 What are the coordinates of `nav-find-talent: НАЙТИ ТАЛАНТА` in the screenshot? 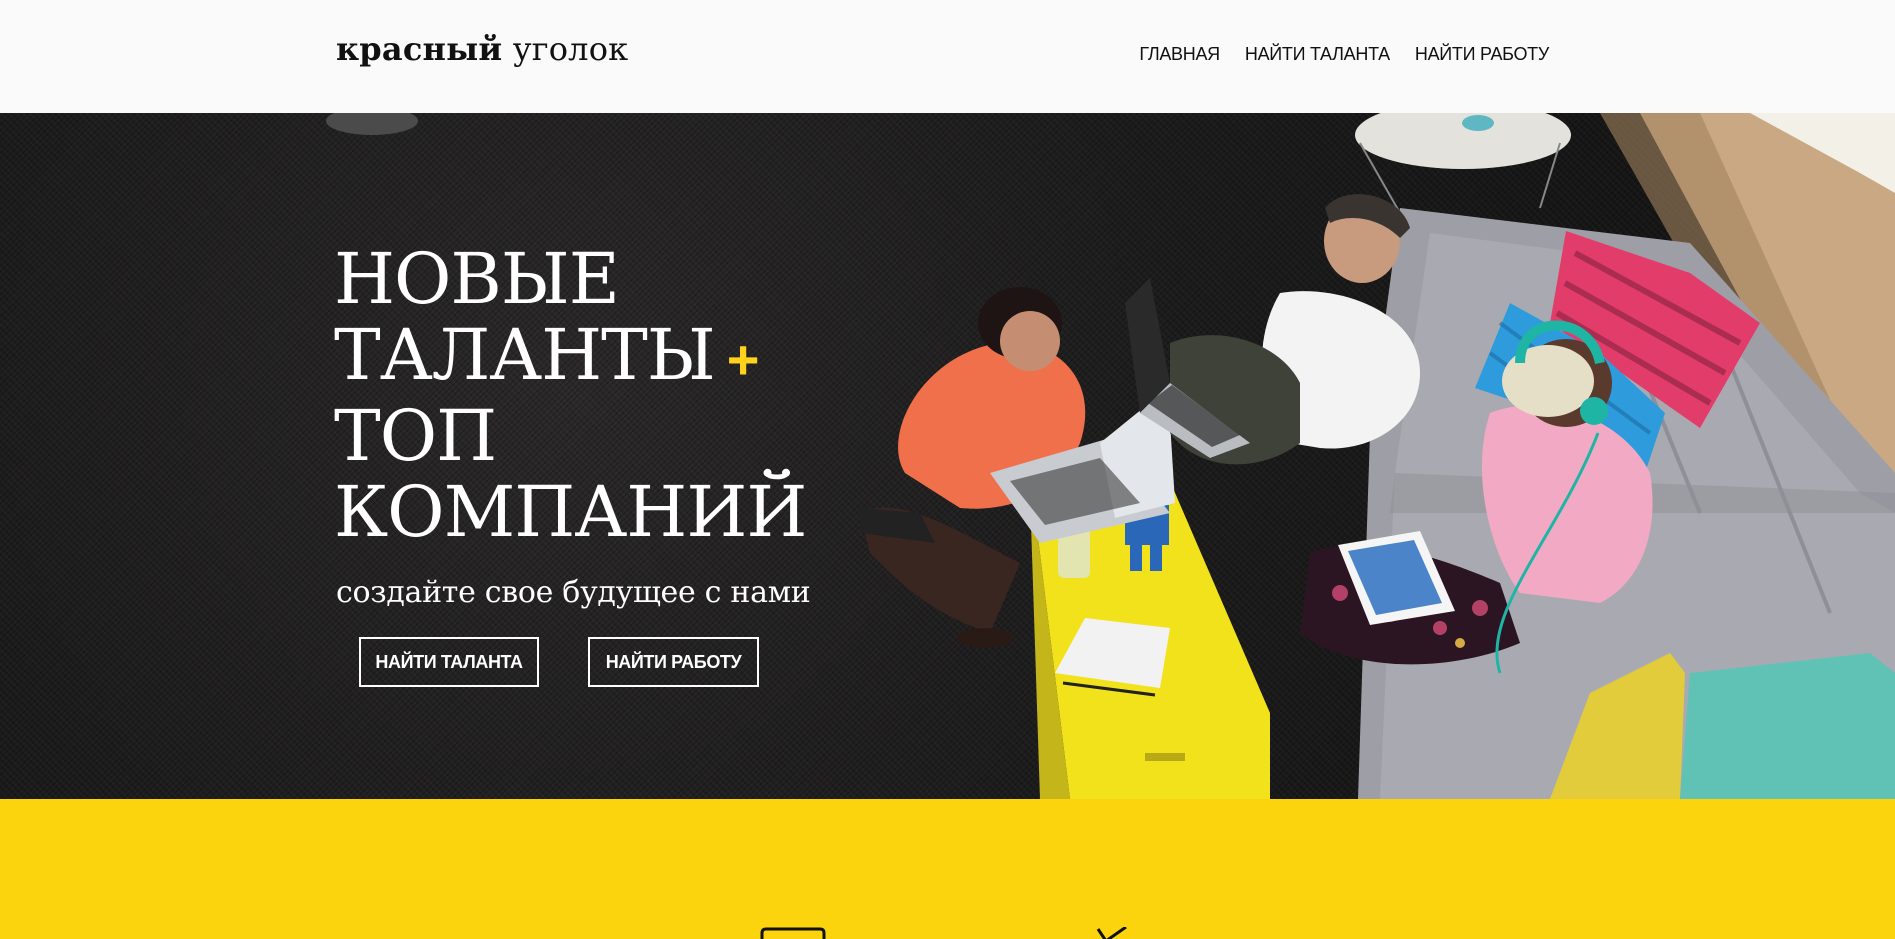 It's located at (1317, 54).